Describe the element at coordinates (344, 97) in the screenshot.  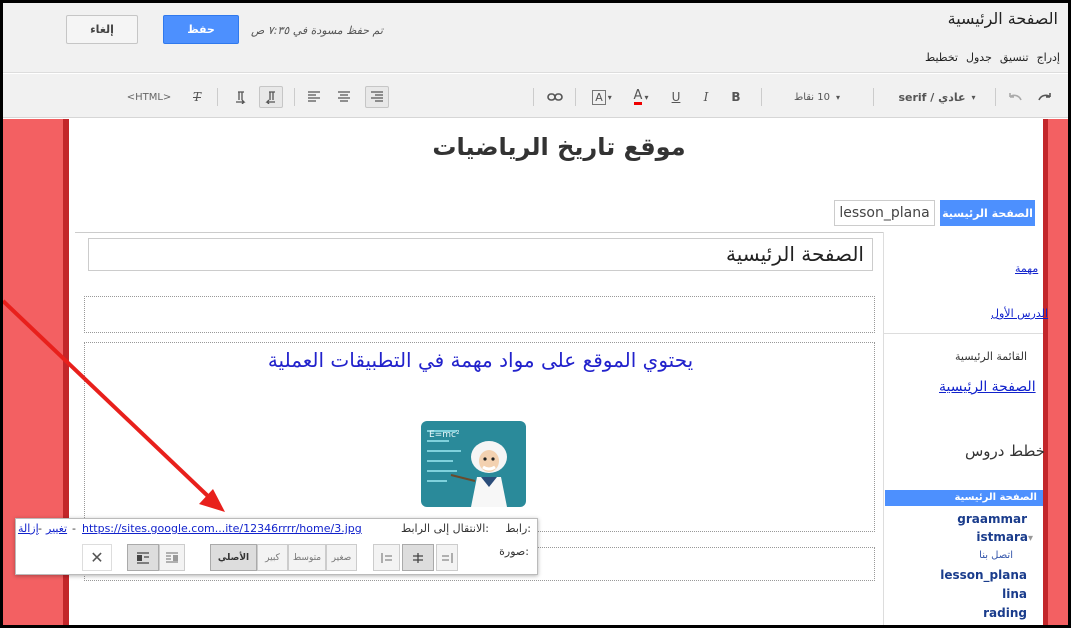
I see `align-center-icon` at that location.